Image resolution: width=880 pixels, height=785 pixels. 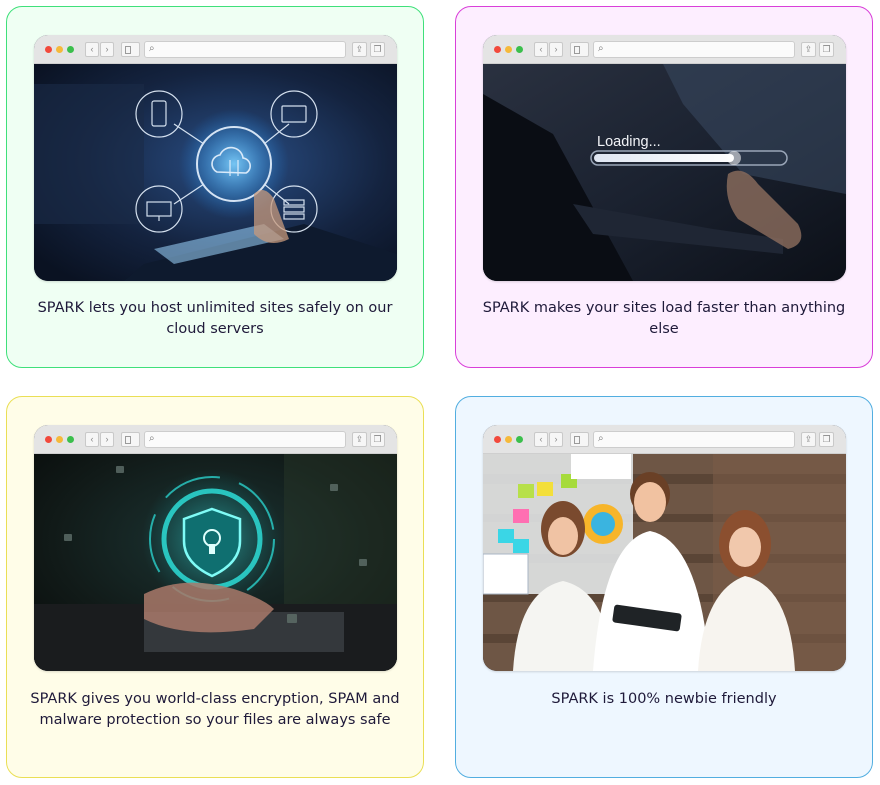 What do you see at coordinates (215, 562) in the screenshot?
I see `security-shield-image` at bounding box center [215, 562].